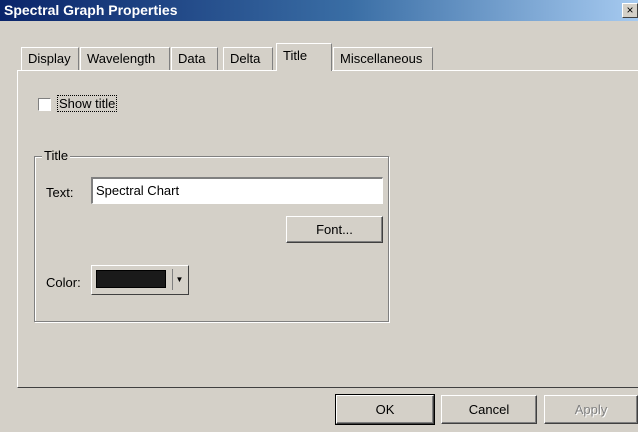 This screenshot has height=432, width=638. What do you see at coordinates (87, 103) in the screenshot?
I see `show-title-label: Show title` at bounding box center [87, 103].